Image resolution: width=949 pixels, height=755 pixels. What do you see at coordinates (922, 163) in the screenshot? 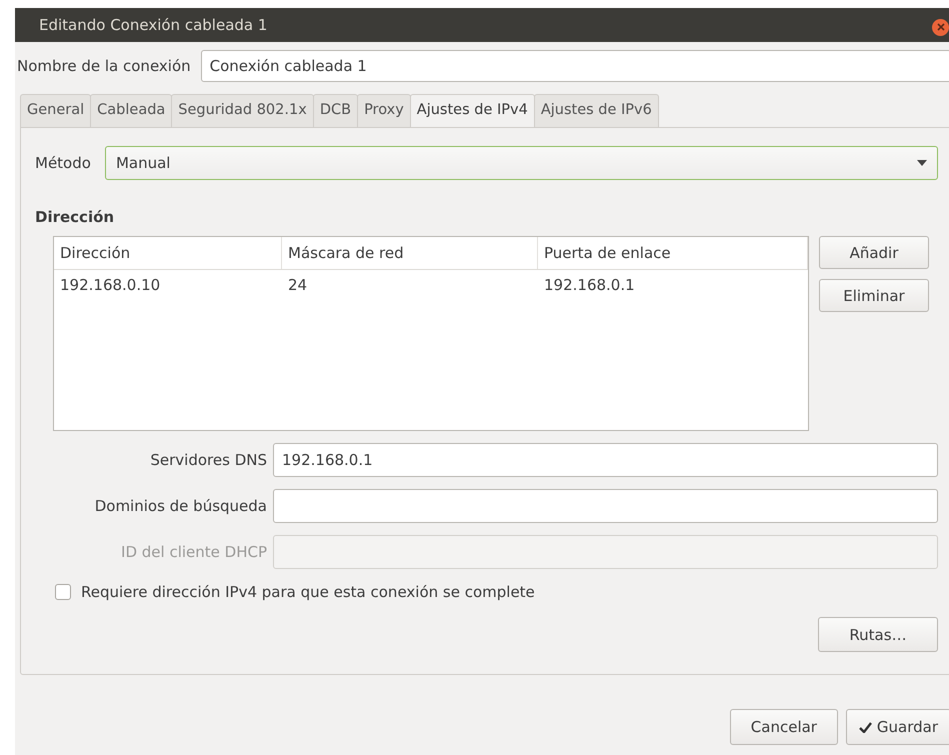
I see `dropdown-arrow-icon` at bounding box center [922, 163].